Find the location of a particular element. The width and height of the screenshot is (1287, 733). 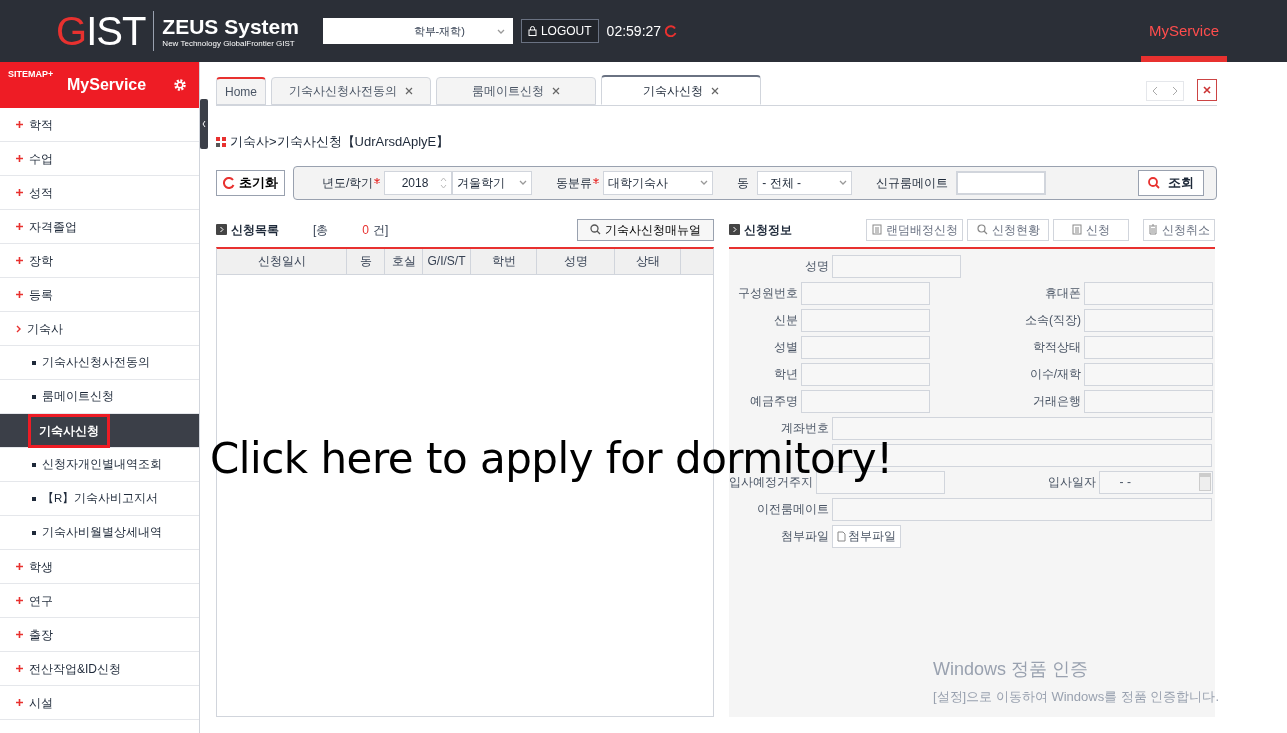

activation-title: Windows 정품 인증 is located at coordinates (1011, 669).